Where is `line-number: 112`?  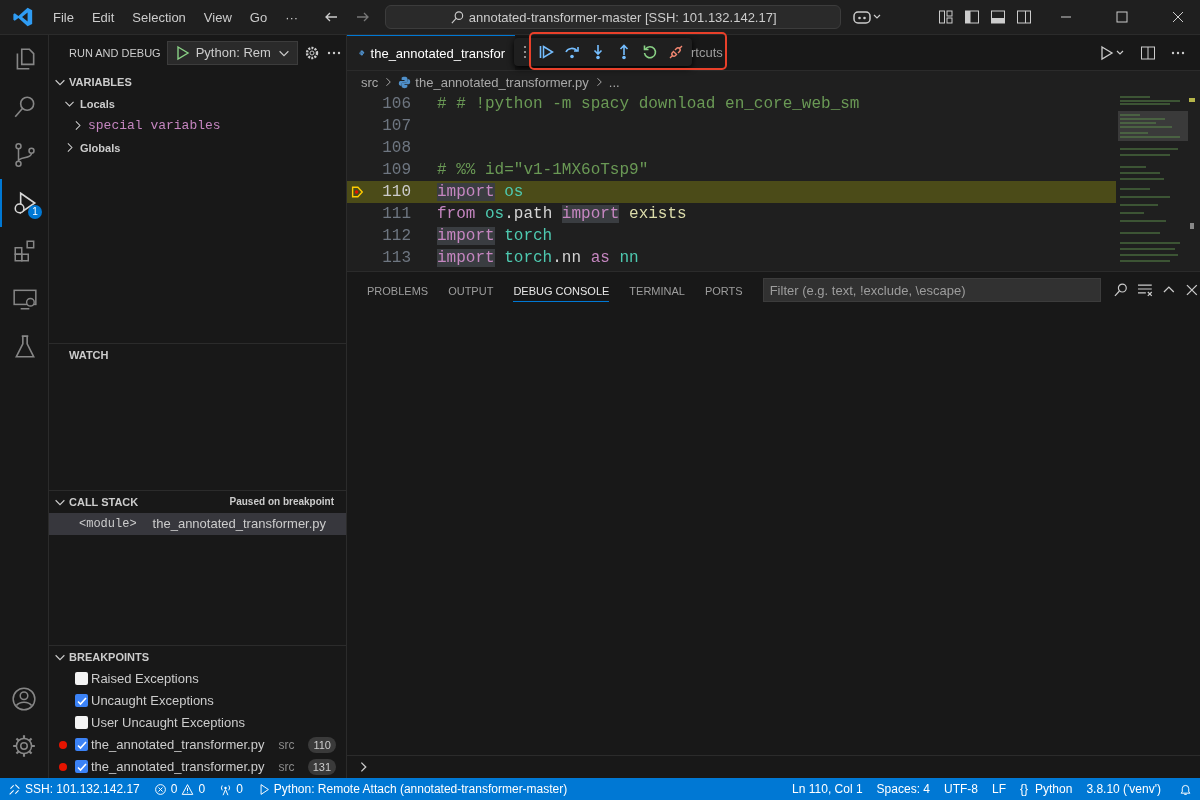 line-number: 112 is located at coordinates (396, 236).